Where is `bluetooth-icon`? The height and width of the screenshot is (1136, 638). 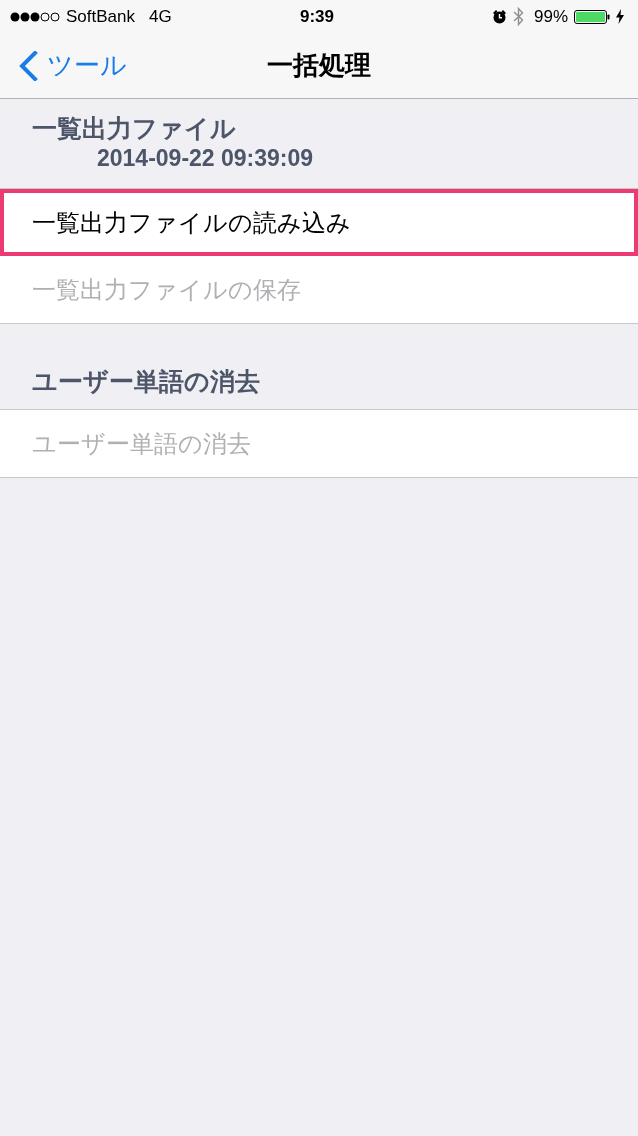
bluetooth-icon is located at coordinates (518, 16).